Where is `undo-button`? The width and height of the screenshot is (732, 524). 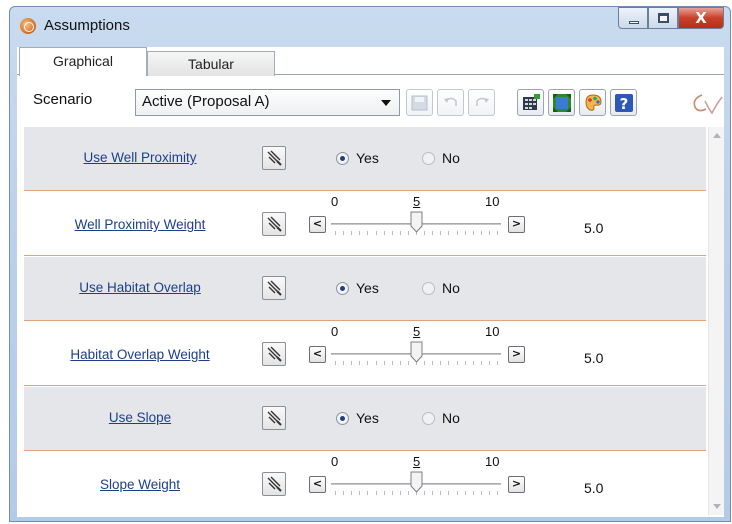 undo-button is located at coordinates (450, 102).